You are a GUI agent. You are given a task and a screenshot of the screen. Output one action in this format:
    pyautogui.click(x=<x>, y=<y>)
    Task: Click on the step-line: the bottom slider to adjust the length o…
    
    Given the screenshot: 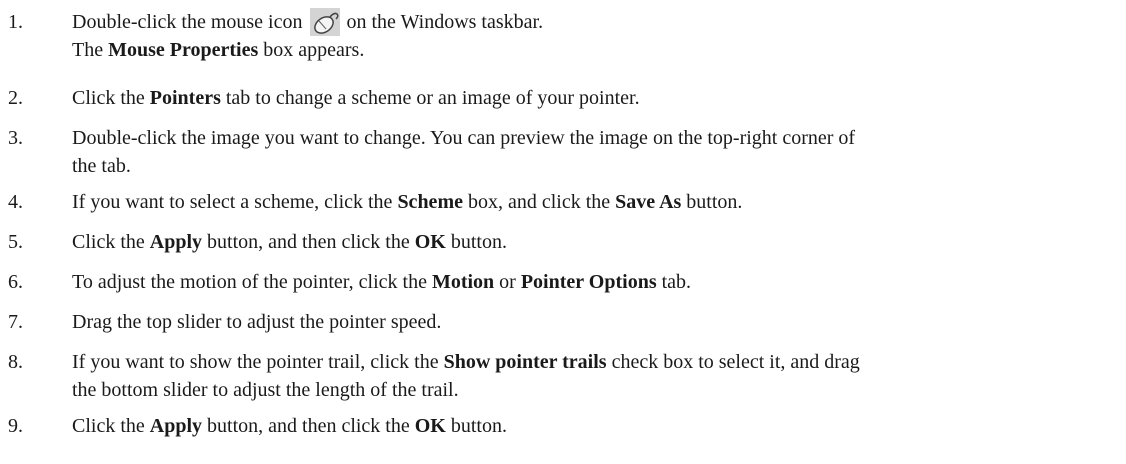 What is the action you would take?
    pyautogui.click(x=590, y=390)
    